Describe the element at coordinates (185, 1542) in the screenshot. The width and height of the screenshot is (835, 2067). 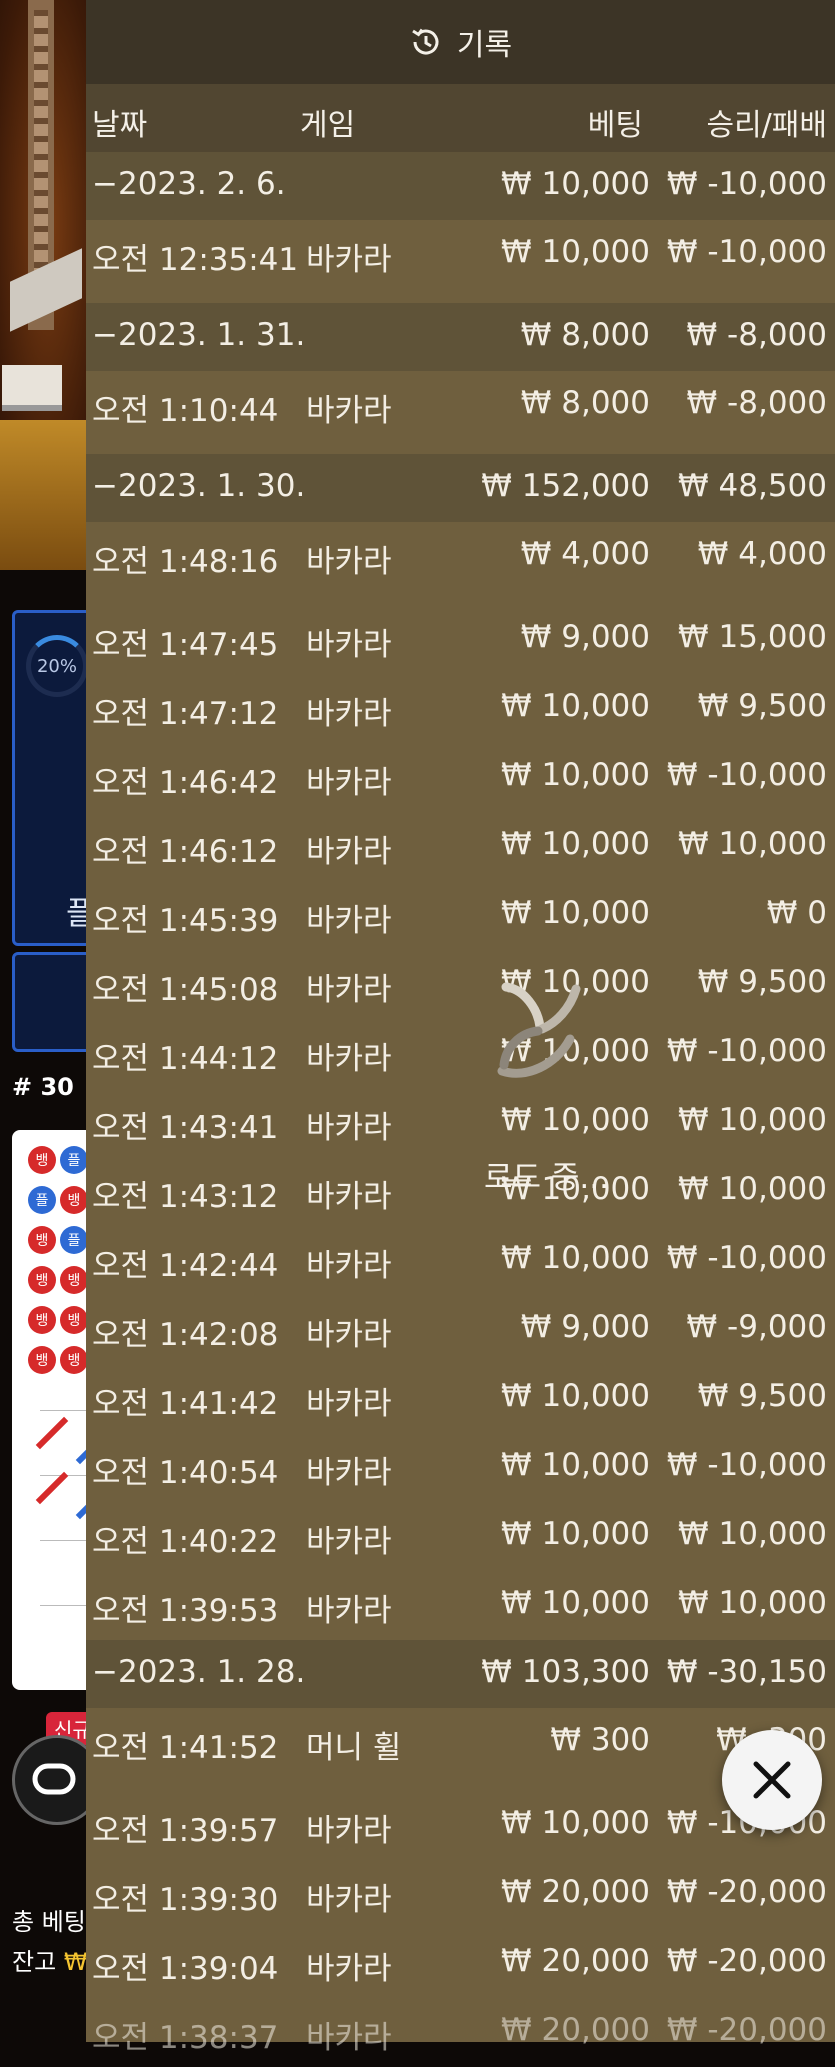
I see `row-time: 오전 1:40:22` at that location.